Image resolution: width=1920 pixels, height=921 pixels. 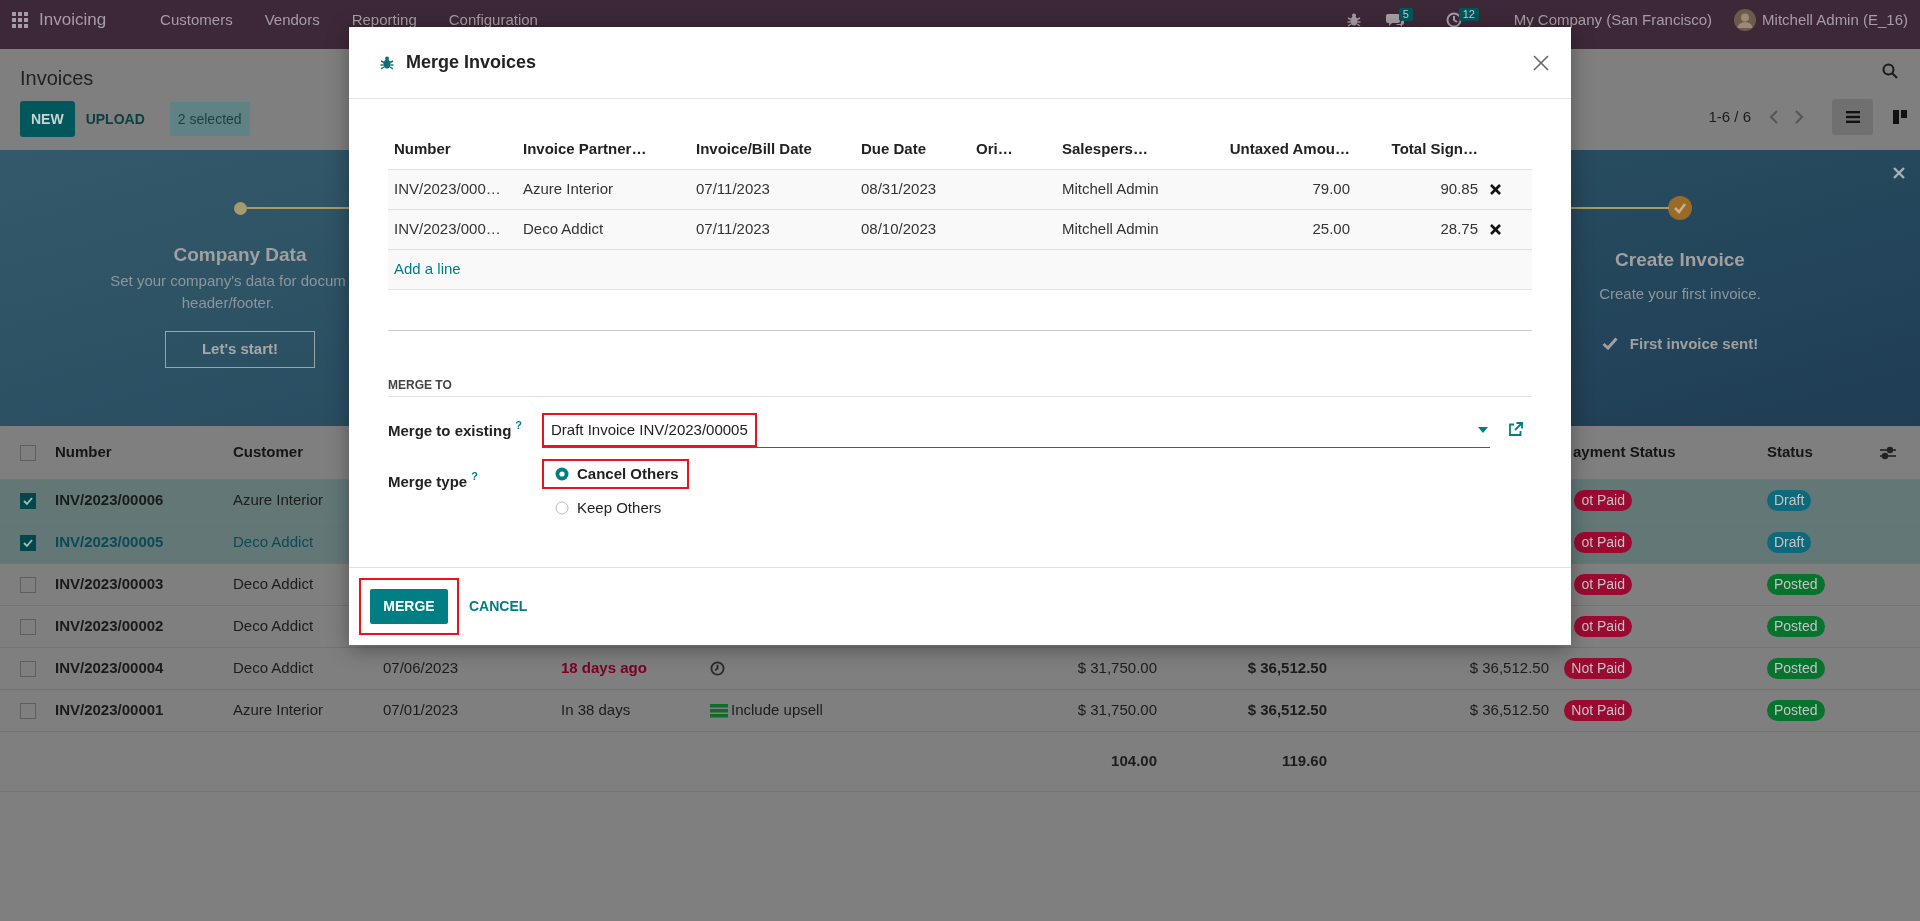 What do you see at coordinates (1405, 14) in the screenshot?
I see `count-badge: 5` at bounding box center [1405, 14].